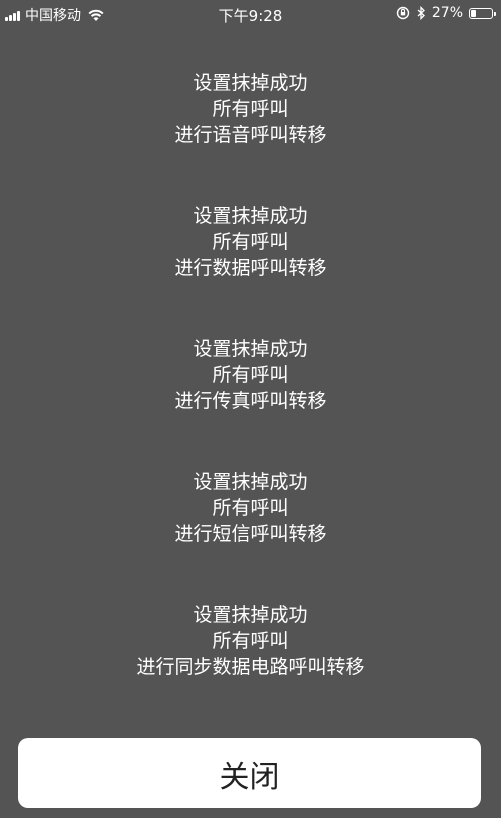 The image size is (501, 818). I want to click on close-button: 关闭, so click(249, 773).